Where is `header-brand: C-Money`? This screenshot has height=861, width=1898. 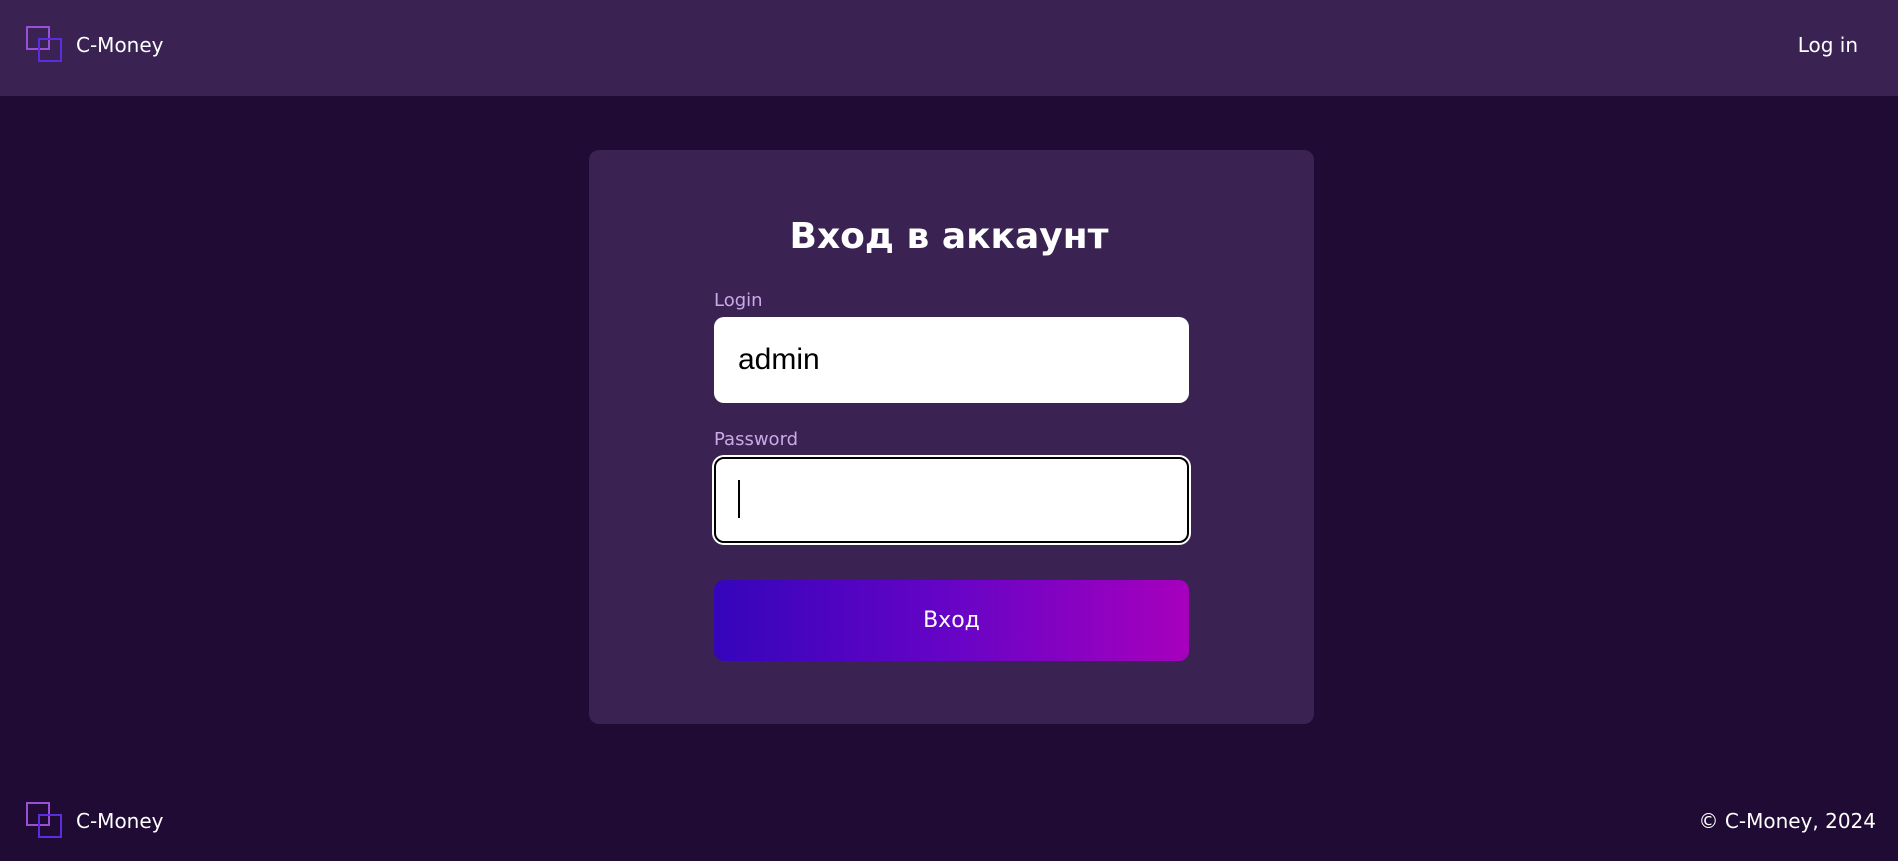 header-brand: C-Money is located at coordinates (95, 45).